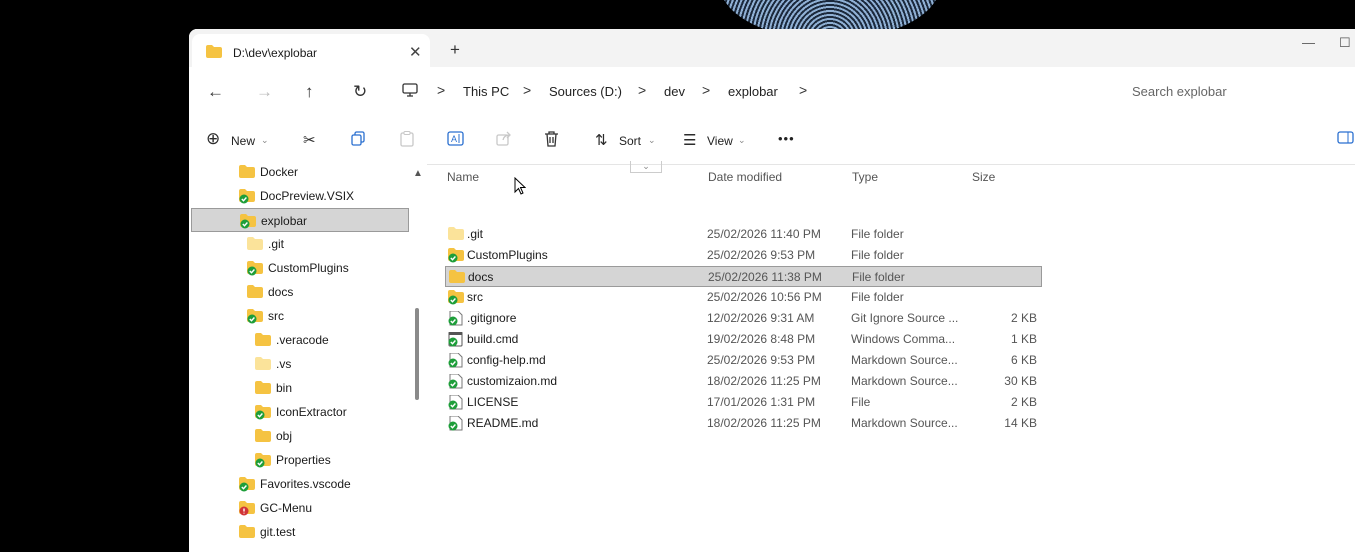 Image resolution: width=1355 pixels, height=552 pixels. What do you see at coordinates (1345, 139) in the screenshot?
I see `details-pane-icon` at bounding box center [1345, 139].